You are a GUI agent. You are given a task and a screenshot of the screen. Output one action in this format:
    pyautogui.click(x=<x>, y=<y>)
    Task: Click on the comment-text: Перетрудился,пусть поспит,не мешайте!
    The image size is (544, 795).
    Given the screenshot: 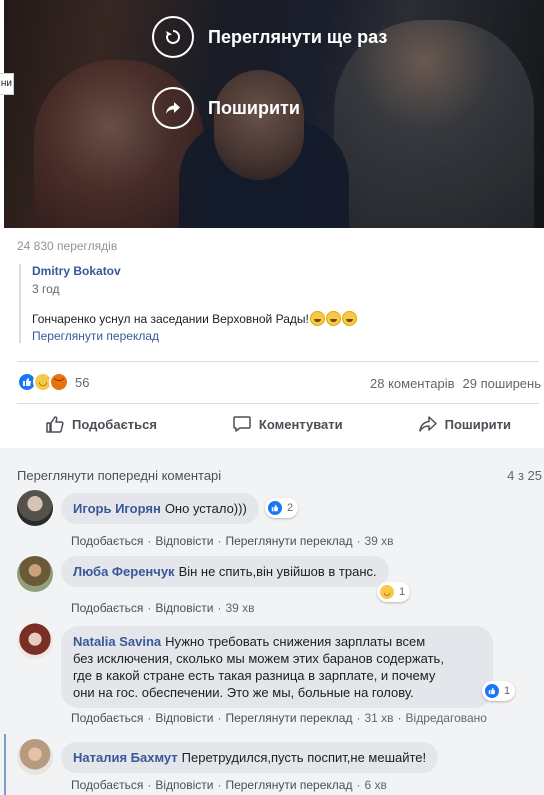 What is the action you would take?
    pyautogui.click(x=304, y=757)
    